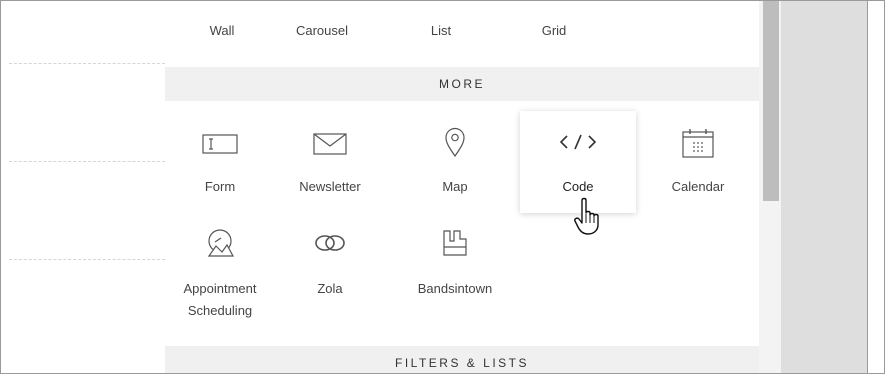  Describe the element at coordinates (554, 30) in the screenshot. I see `layout-option-grid: Grid` at that location.